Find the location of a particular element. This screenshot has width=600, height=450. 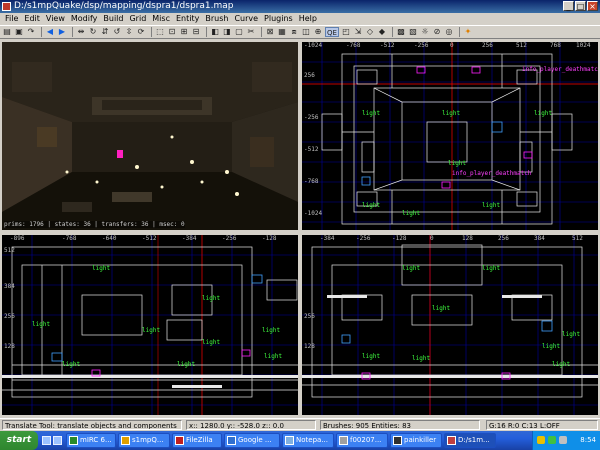

patch-icon: ◰ is located at coordinates (346, 32).